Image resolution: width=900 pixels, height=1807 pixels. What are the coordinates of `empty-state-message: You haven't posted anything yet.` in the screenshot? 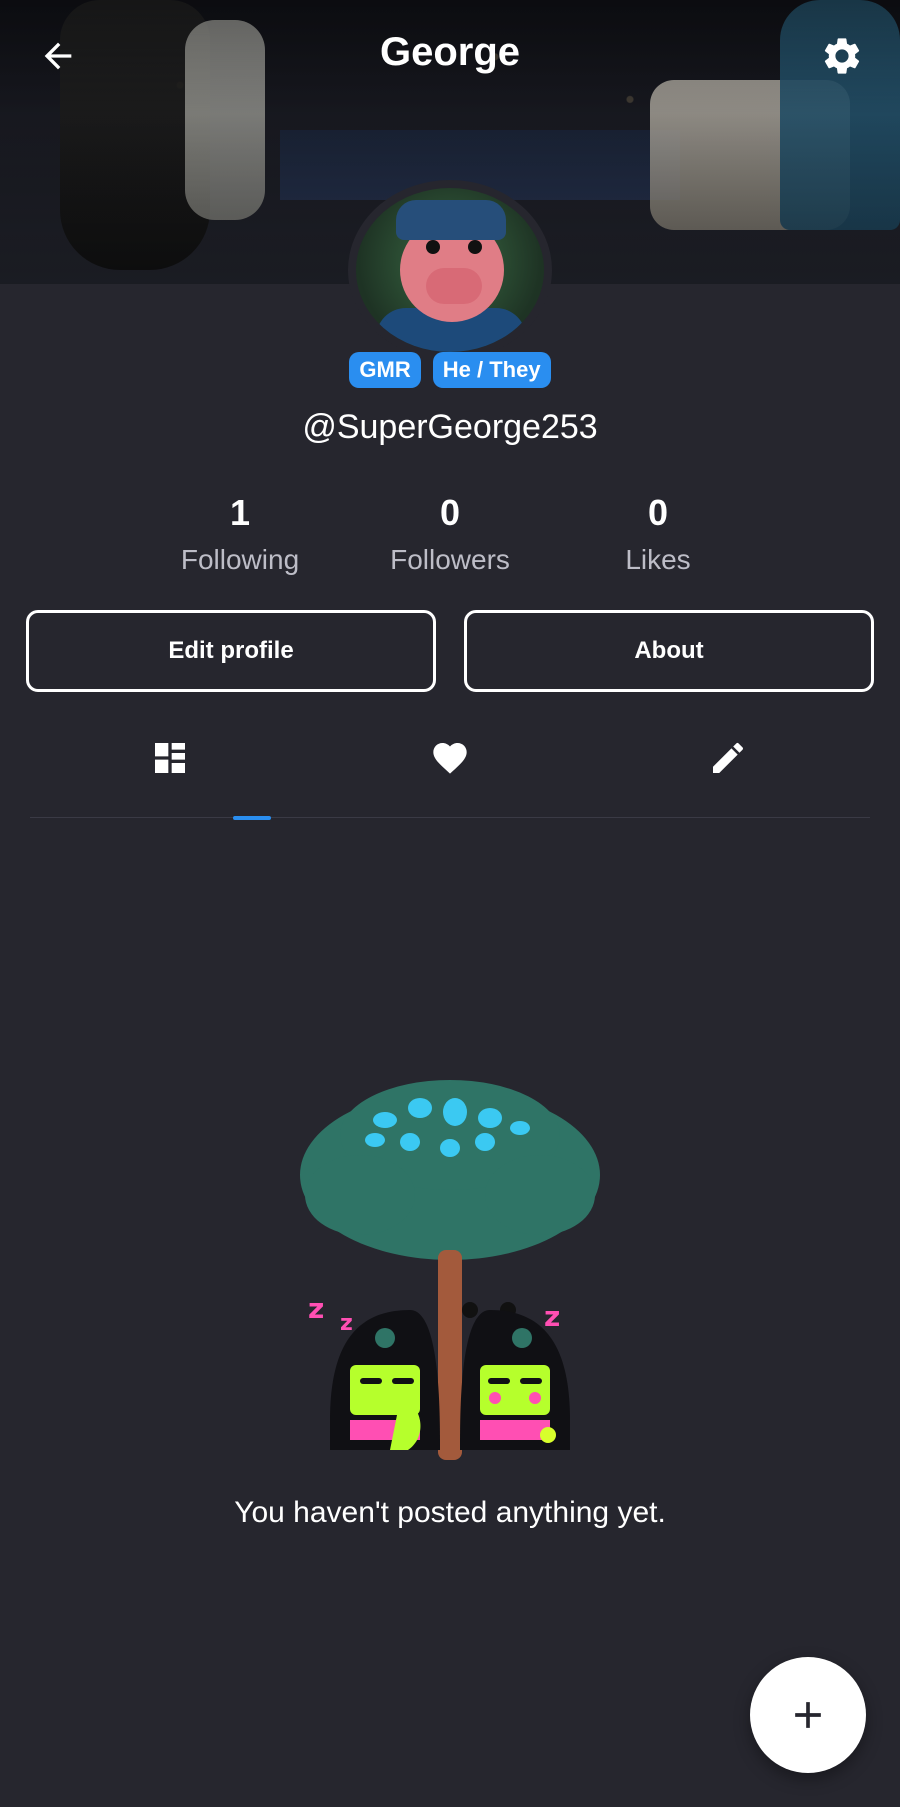 It's located at (450, 1512).